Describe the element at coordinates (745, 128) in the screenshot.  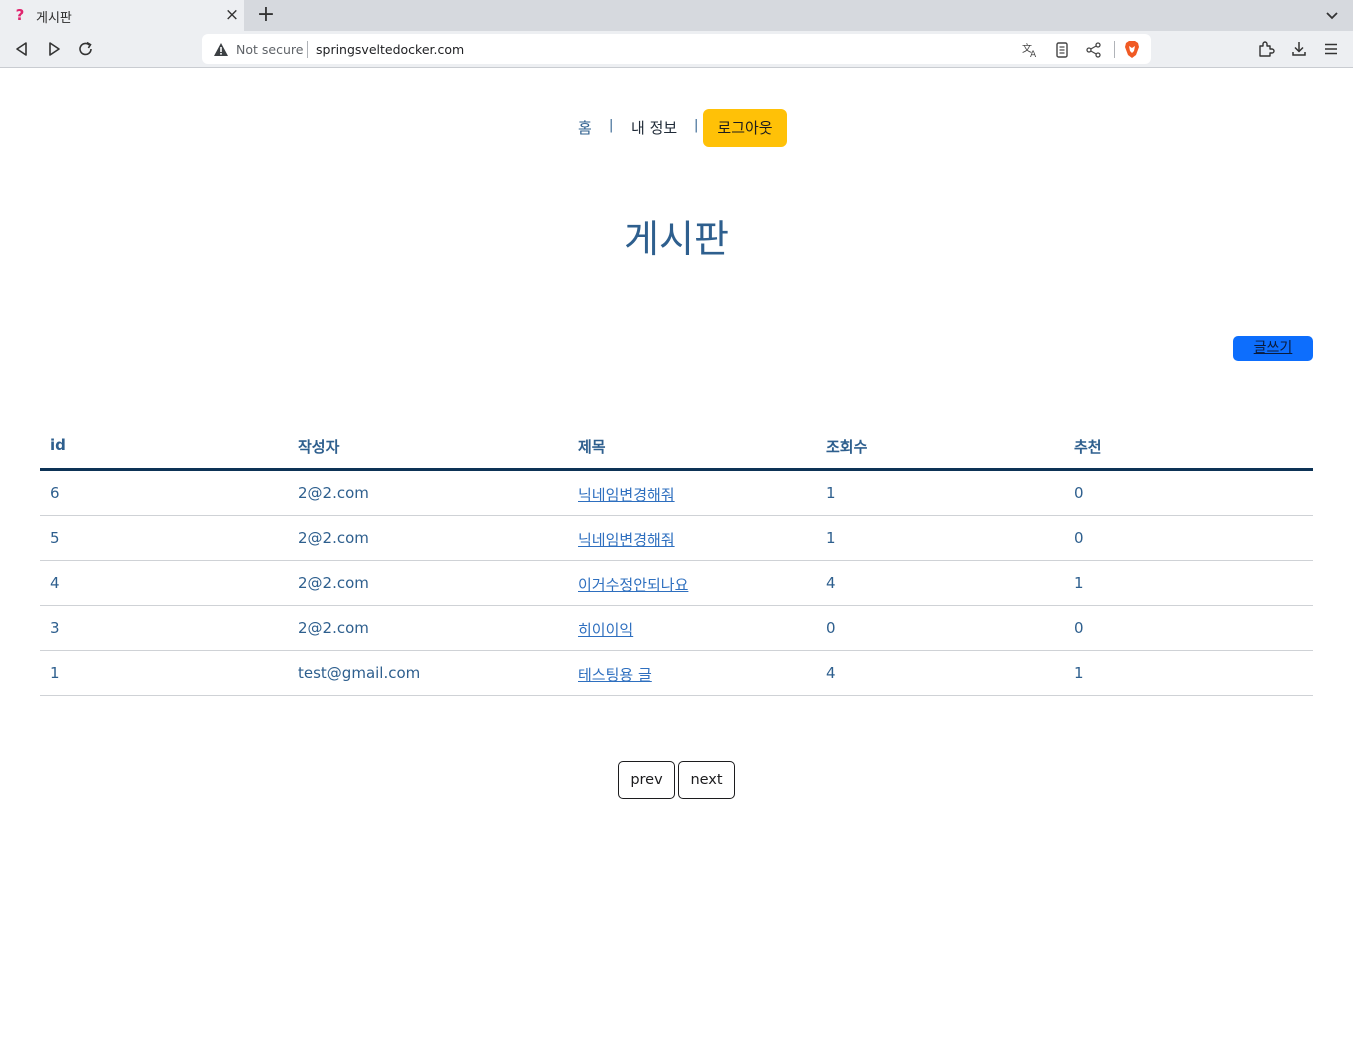
I see `logout-button: 로그아웃` at that location.